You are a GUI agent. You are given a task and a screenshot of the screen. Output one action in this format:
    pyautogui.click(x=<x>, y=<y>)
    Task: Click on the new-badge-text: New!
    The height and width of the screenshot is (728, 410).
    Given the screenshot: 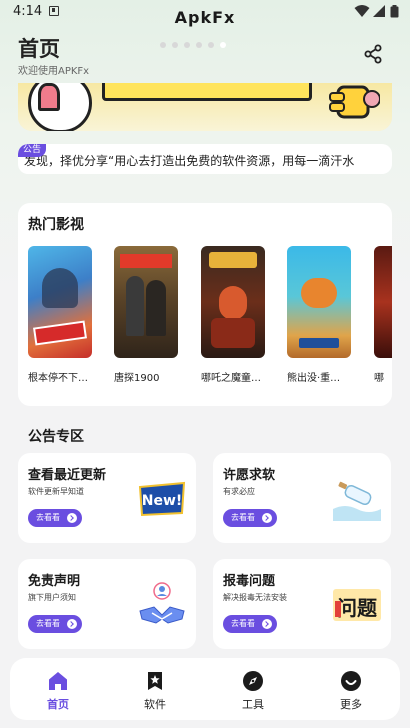 What is the action you would take?
    pyautogui.click(x=162, y=501)
    